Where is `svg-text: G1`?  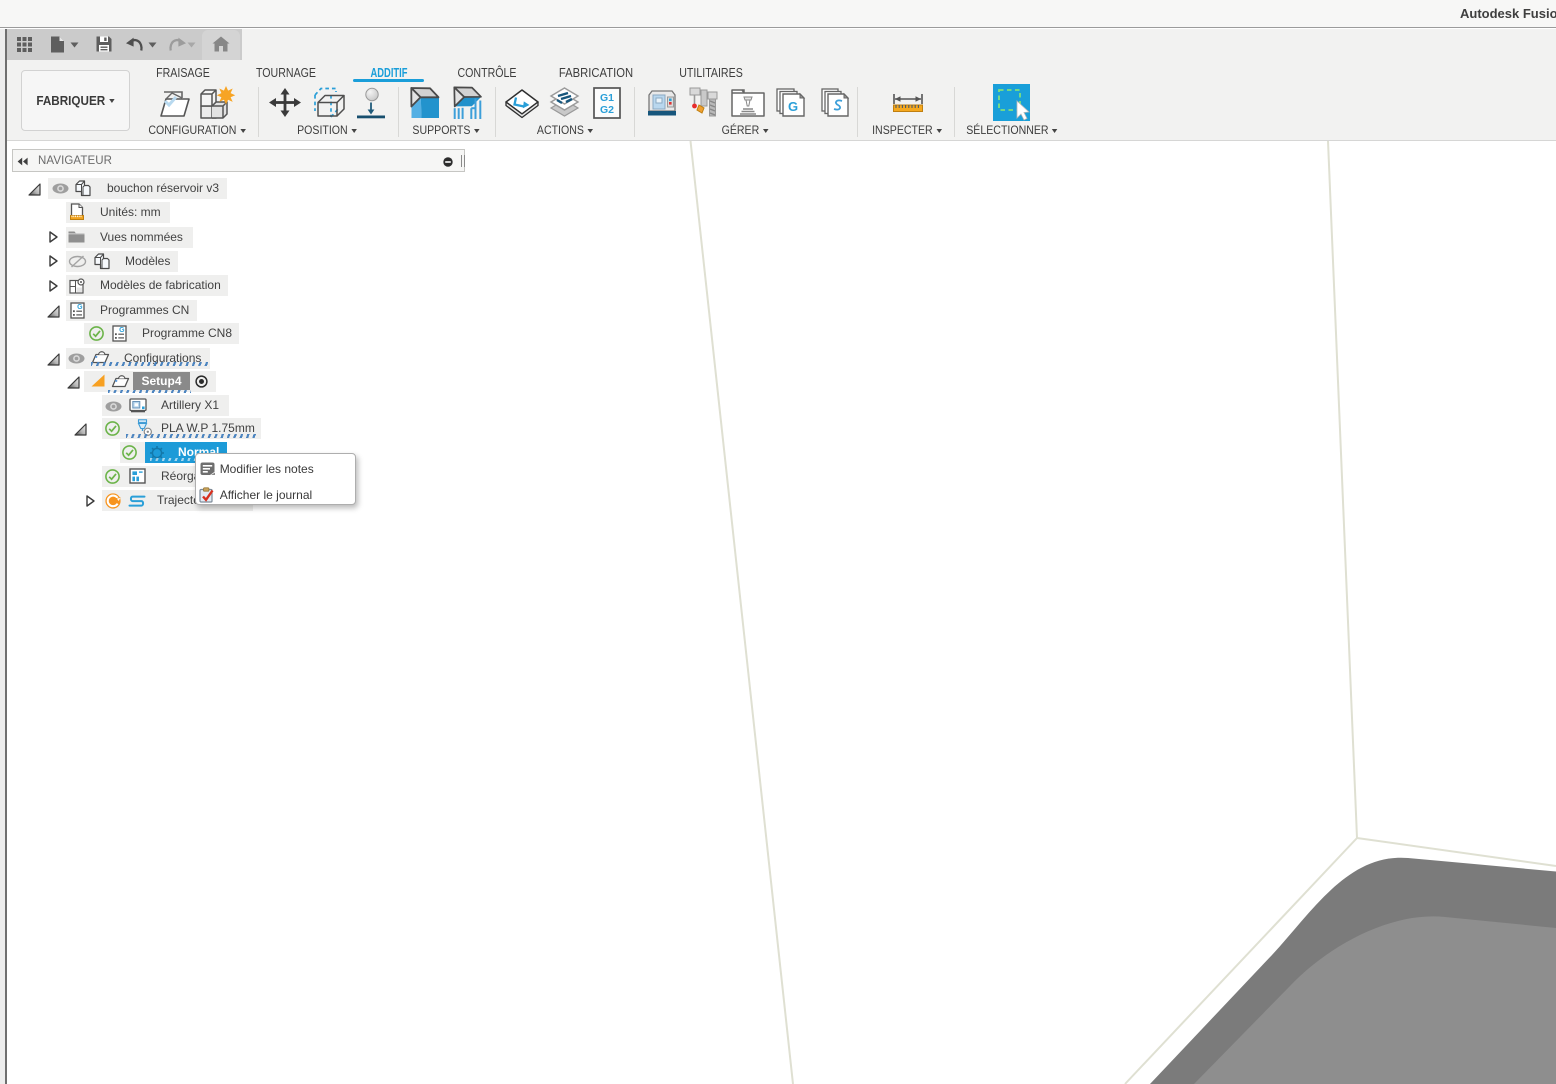 svg-text: G1 is located at coordinates (607, 98).